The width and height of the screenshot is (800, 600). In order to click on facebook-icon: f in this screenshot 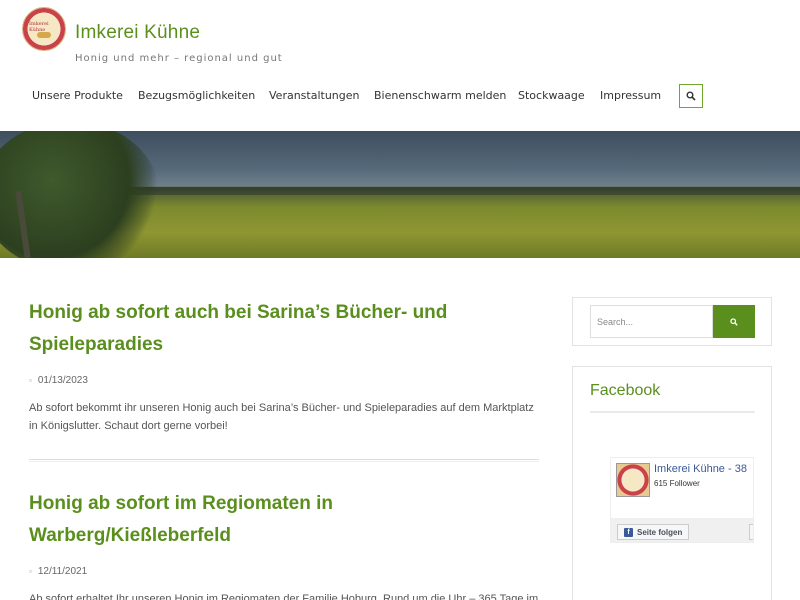, I will do `click(628, 532)`.